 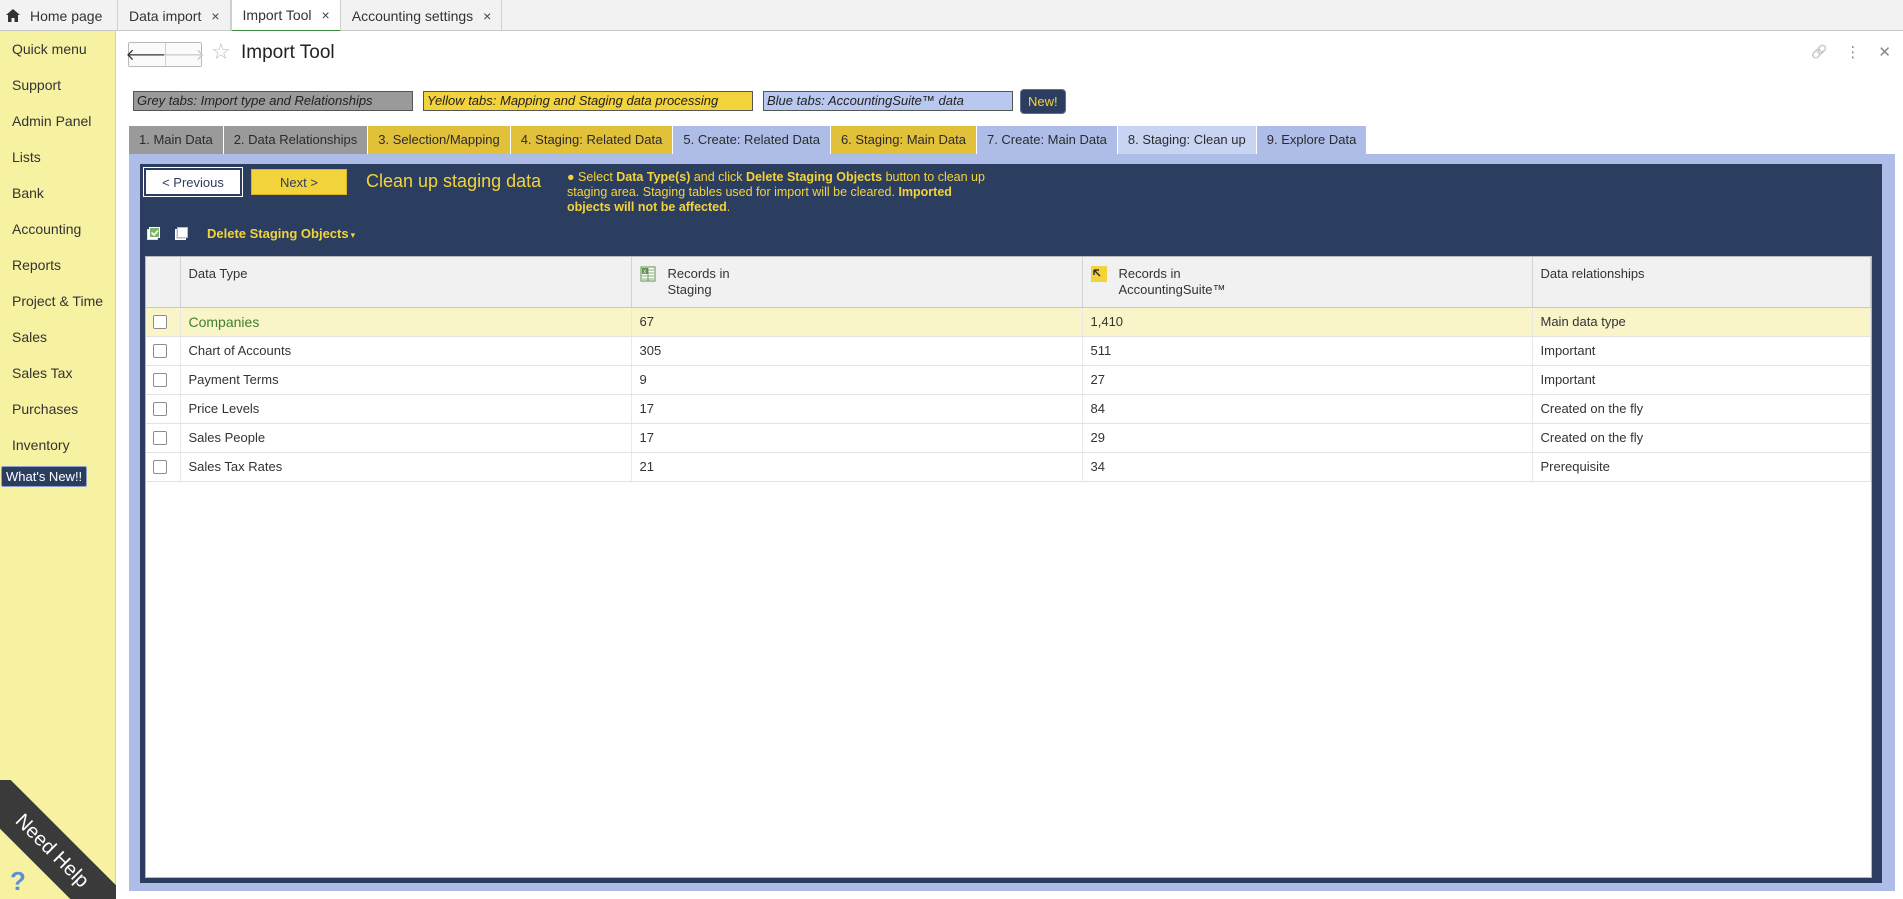 I want to click on instr-data-types: Data Type(s), so click(x=653, y=177).